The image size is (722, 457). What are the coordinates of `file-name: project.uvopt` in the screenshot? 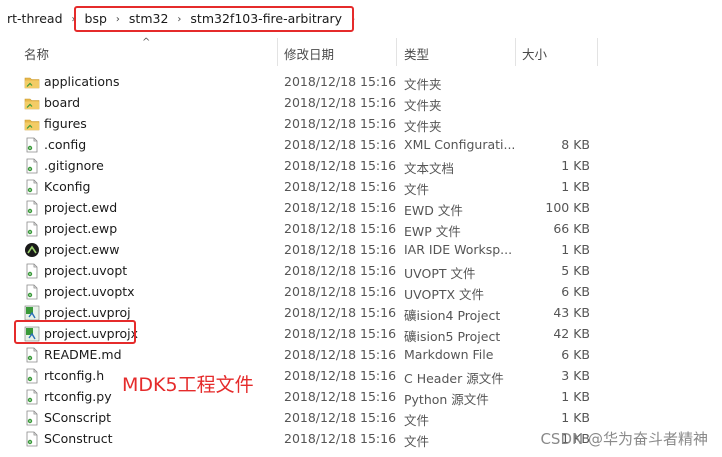 It's located at (86, 270).